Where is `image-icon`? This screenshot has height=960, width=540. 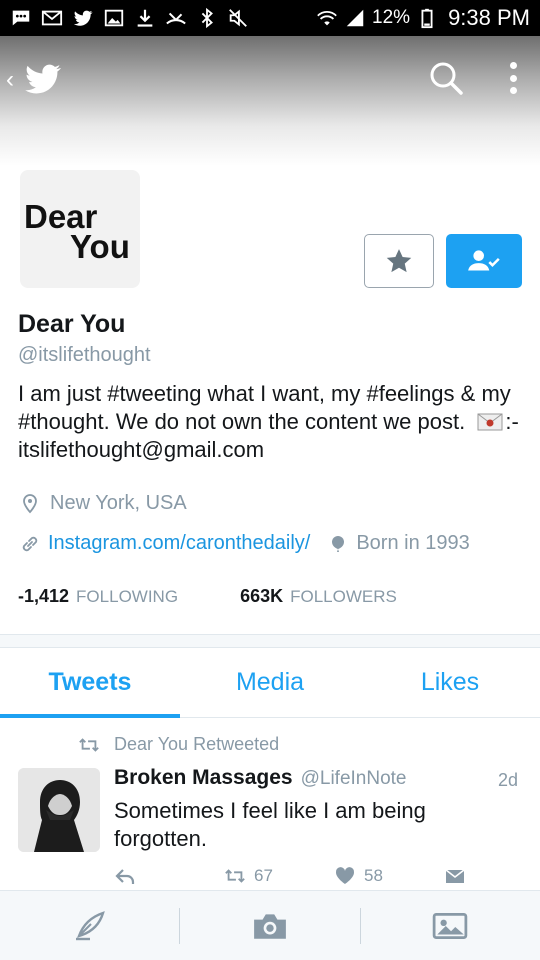
image-icon is located at coordinates (114, 18).